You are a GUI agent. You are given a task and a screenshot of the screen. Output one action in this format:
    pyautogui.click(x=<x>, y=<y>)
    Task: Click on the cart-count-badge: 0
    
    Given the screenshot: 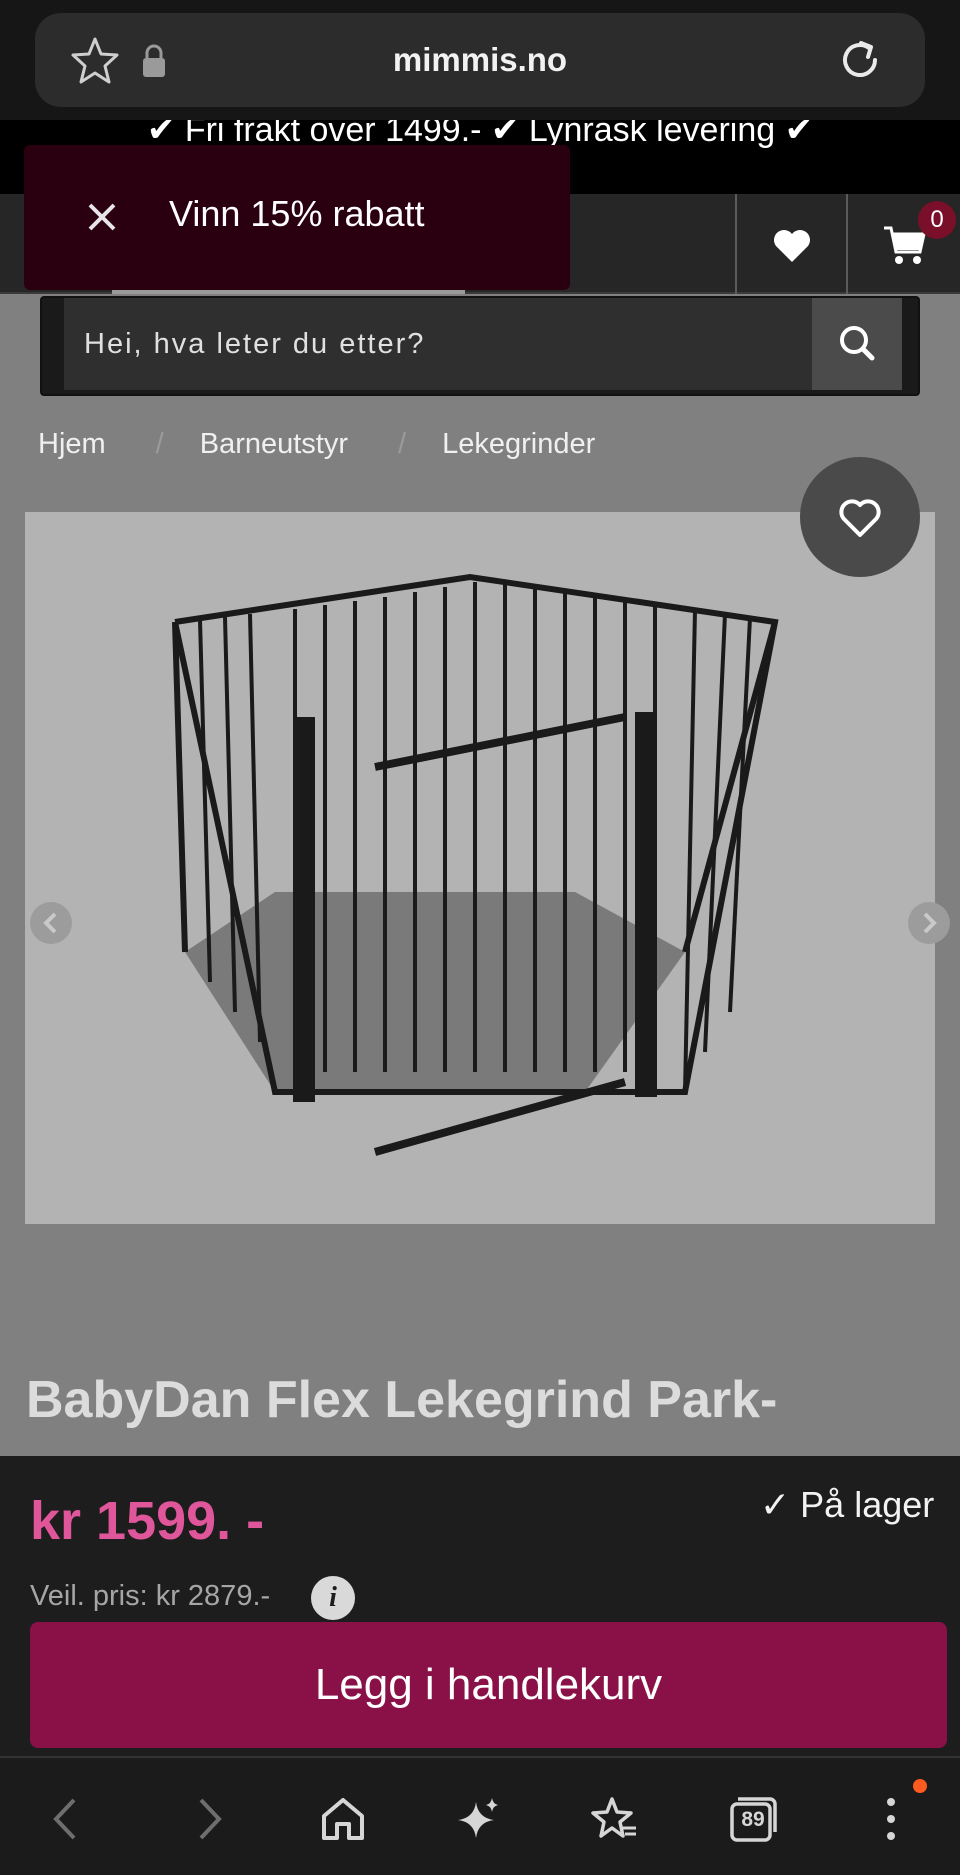 What is the action you would take?
    pyautogui.click(x=937, y=220)
    